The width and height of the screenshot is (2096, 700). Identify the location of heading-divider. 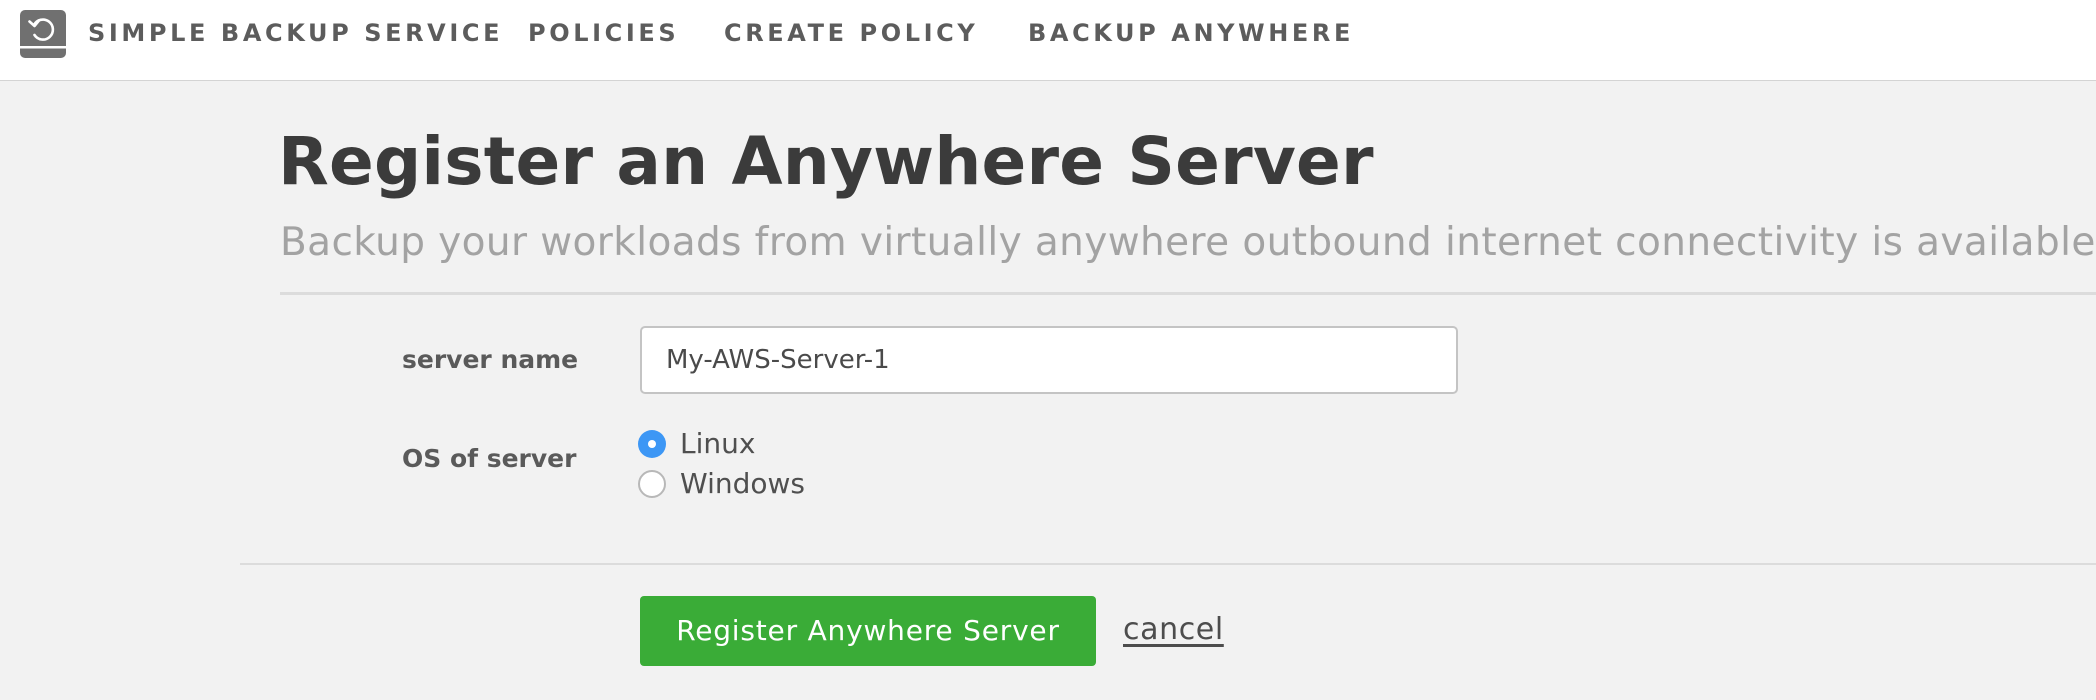
(1188, 293).